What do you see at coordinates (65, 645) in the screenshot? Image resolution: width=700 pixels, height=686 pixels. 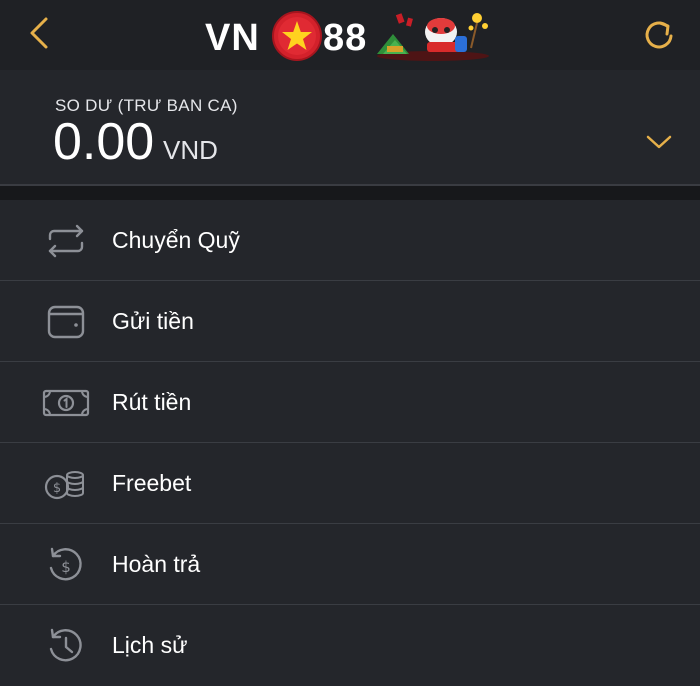 I see `history-icon` at bounding box center [65, 645].